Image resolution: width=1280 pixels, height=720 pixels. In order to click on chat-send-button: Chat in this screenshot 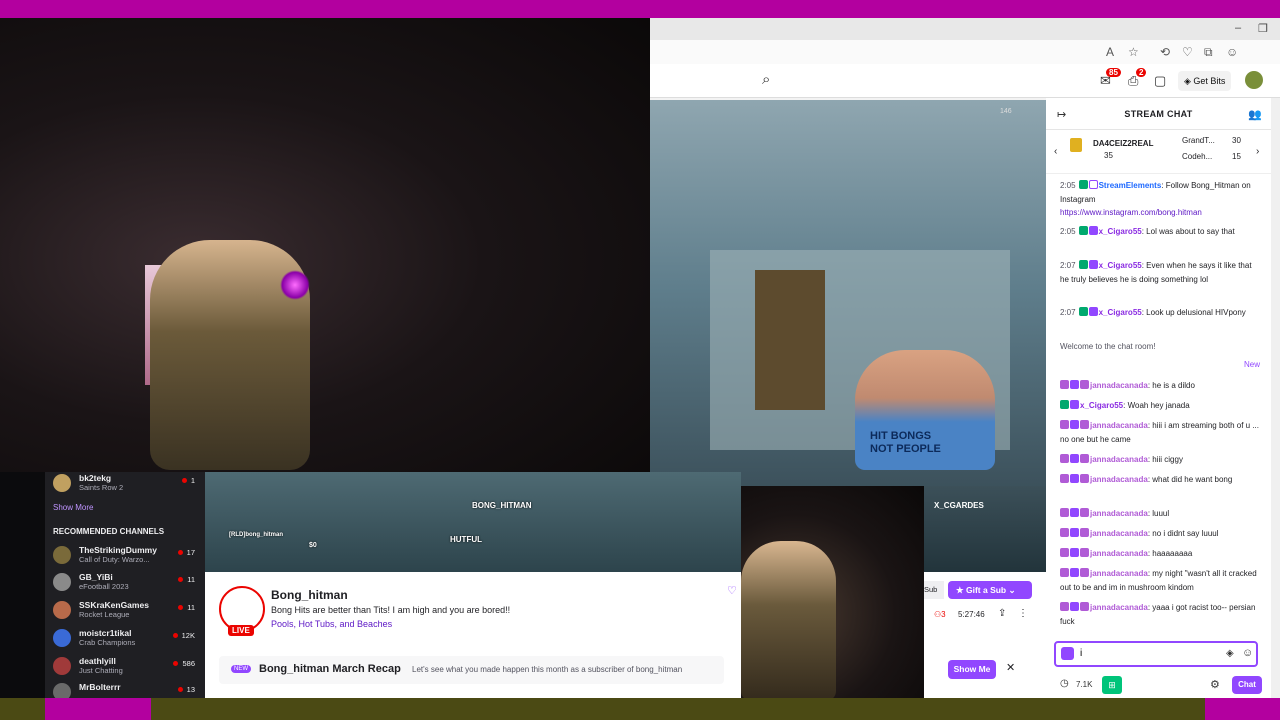, I will do `click(1247, 685)`.